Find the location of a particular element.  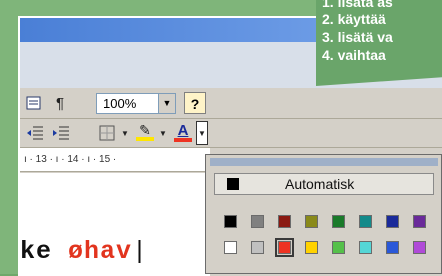

colored-document-word: øhav is located at coordinates (100, 251).